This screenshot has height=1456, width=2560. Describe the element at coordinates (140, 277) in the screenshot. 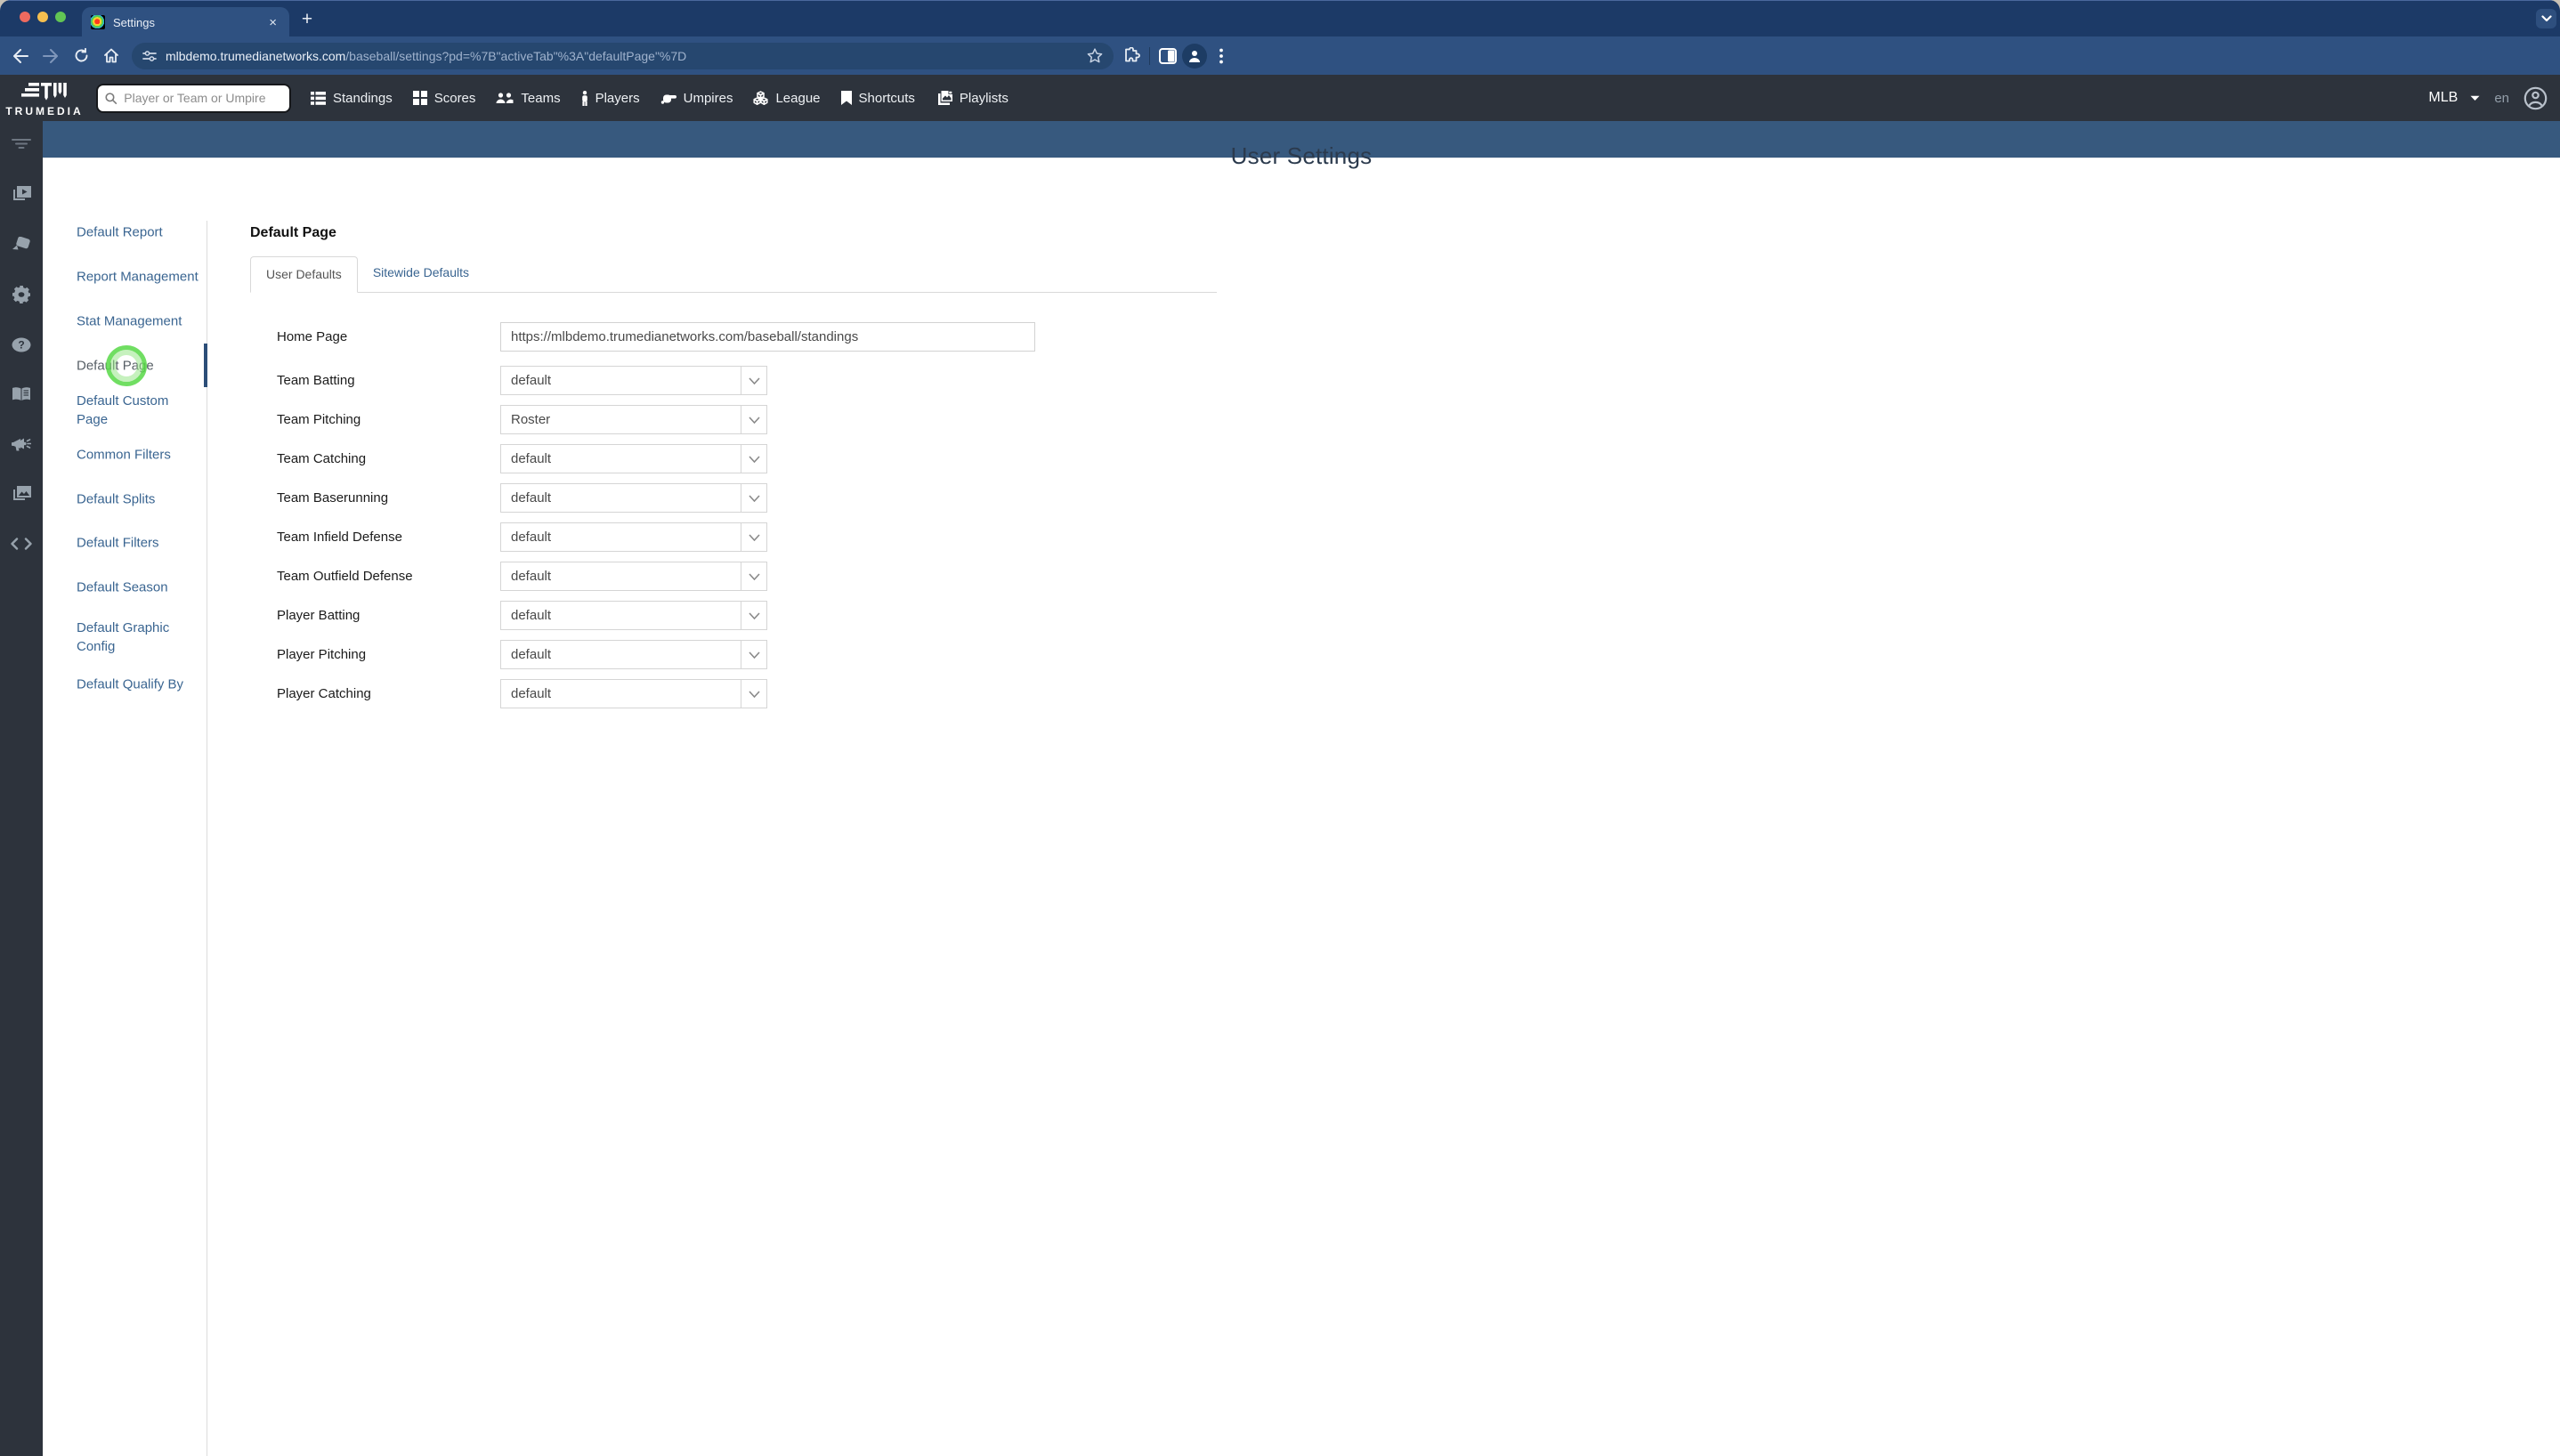

I see `menu-item-report-management: Report Management` at that location.